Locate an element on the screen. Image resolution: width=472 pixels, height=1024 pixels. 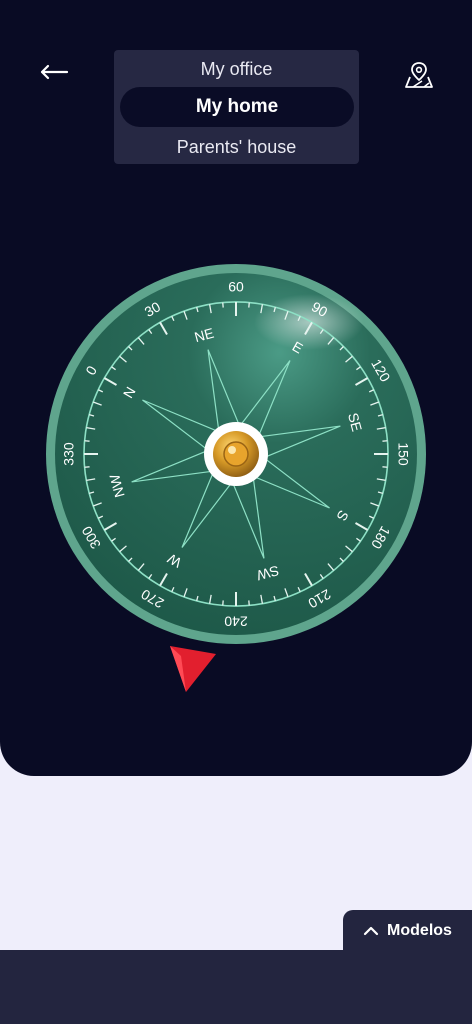
map-pin-icon is located at coordinates (419, 75).